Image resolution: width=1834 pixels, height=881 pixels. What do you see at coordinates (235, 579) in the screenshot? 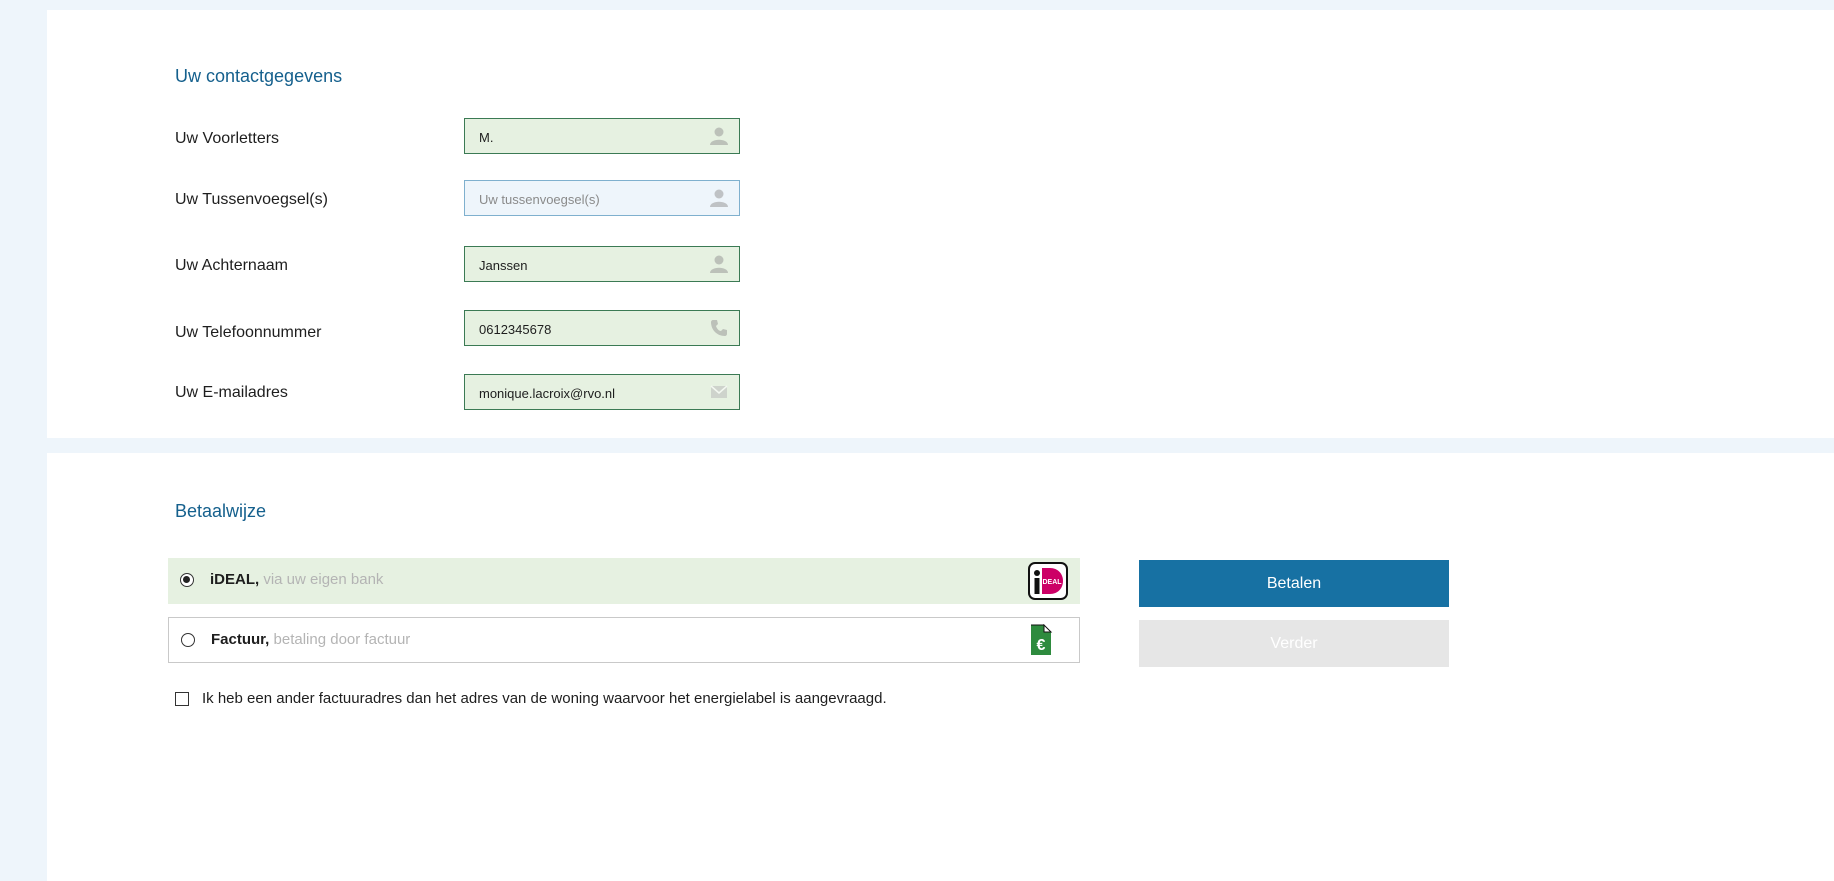
I see `ideal-option-name: iDEAL,` at bounding box center [235, 579].